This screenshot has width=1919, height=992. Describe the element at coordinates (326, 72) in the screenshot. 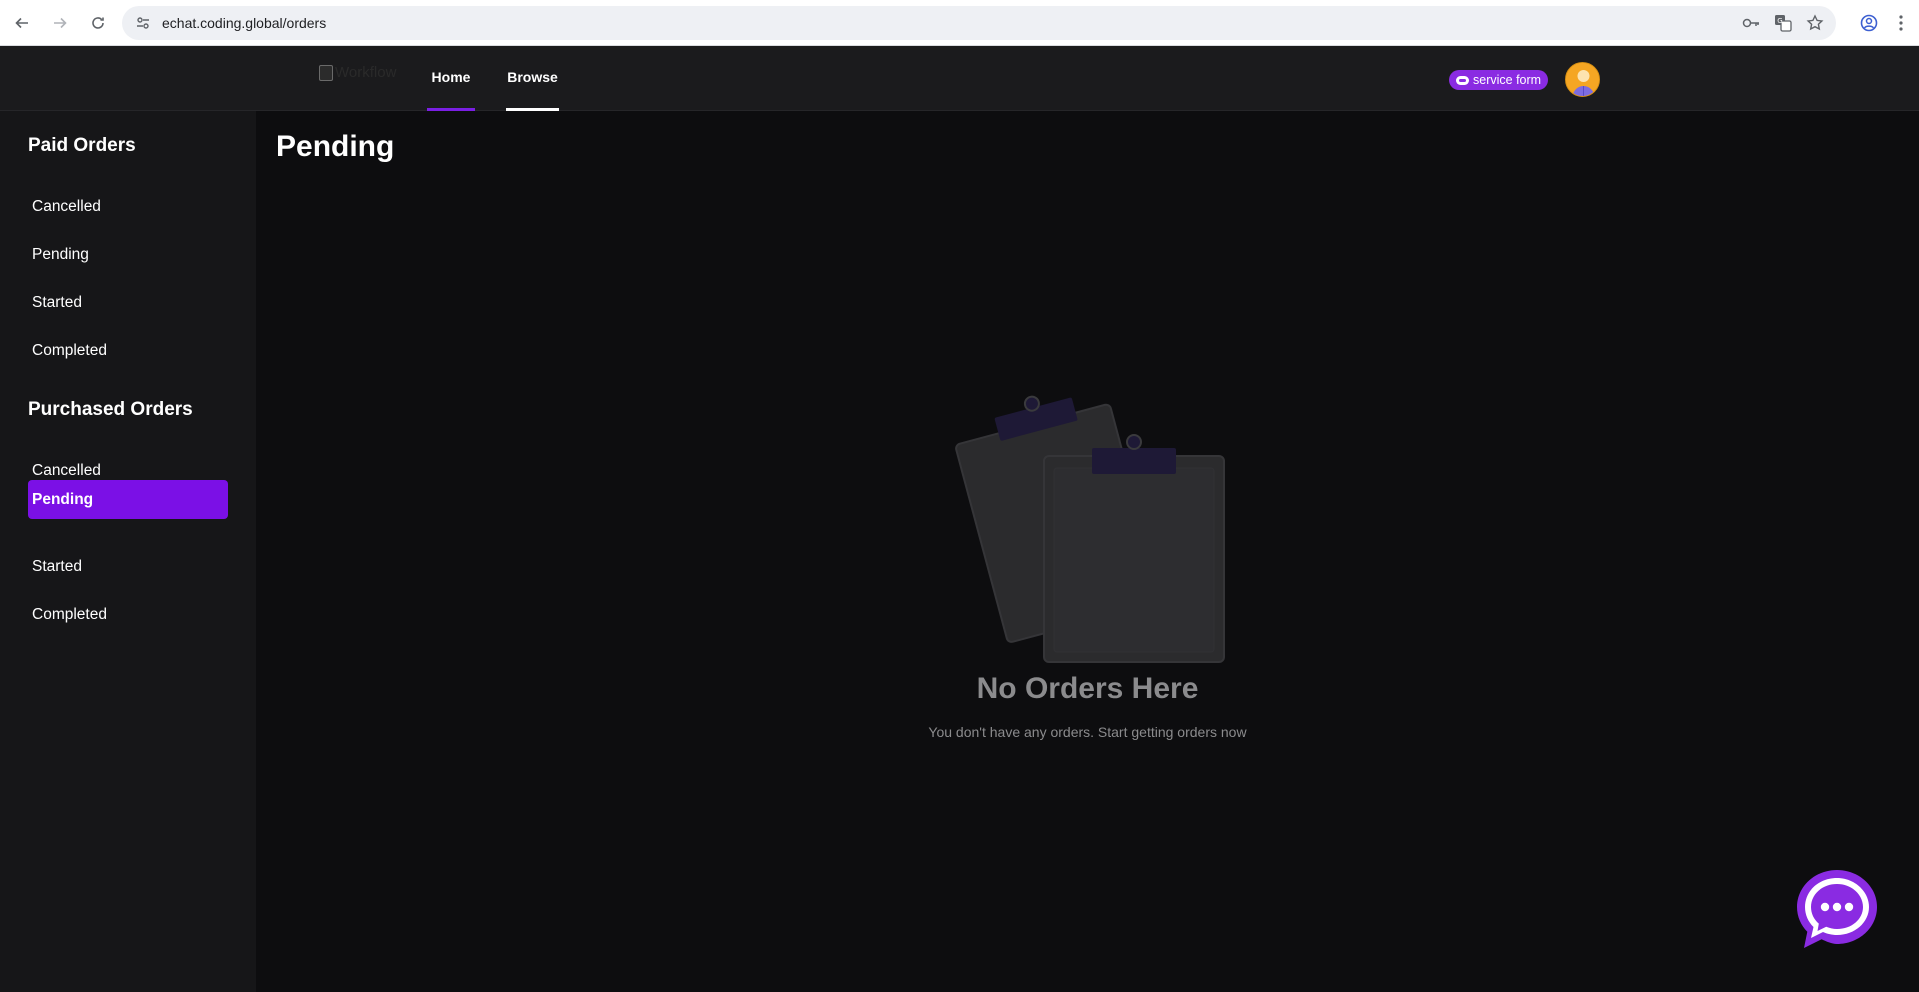

I see `broken-image-icon` at that location.